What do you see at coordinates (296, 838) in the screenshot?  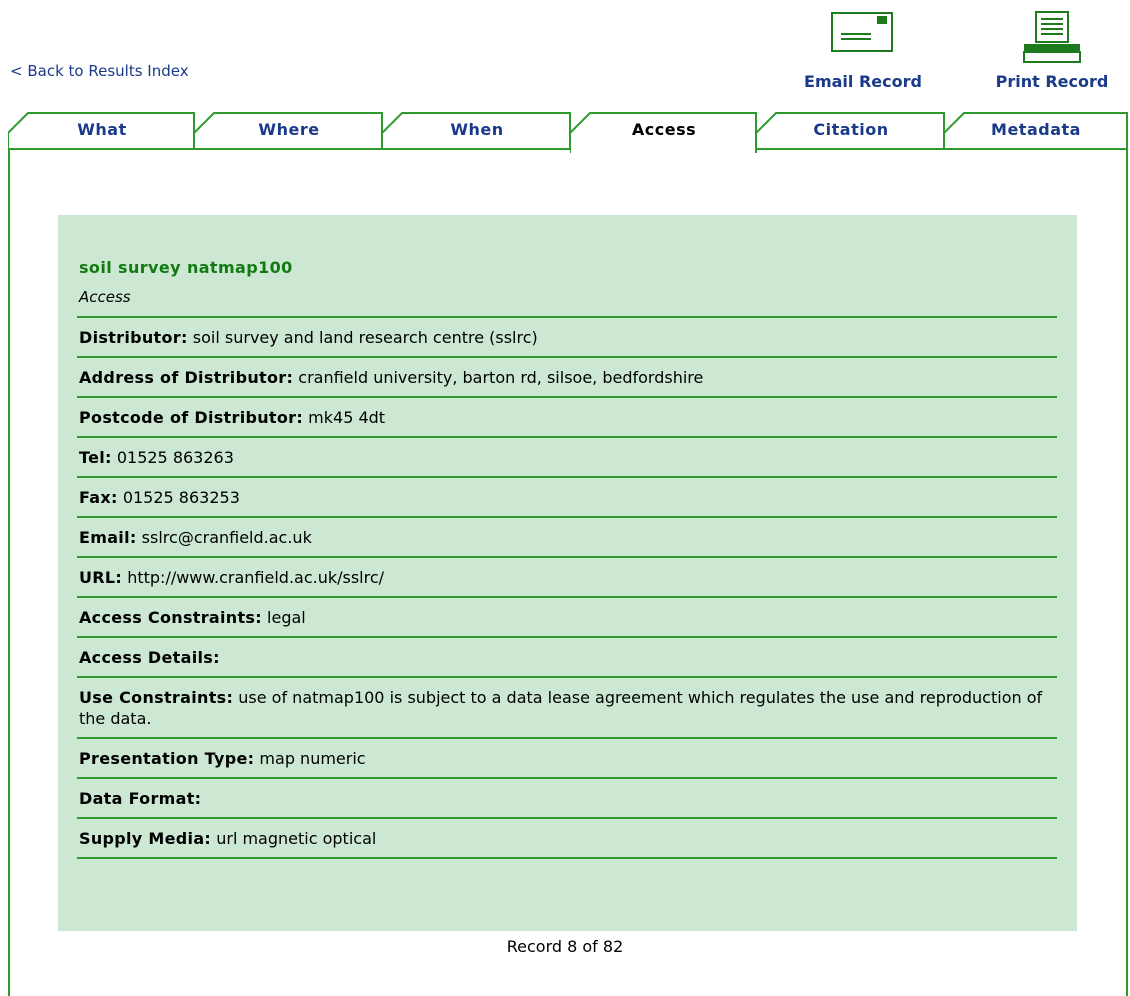 I see `field-value: url magnetic optical` at bounding box center [296, 838].